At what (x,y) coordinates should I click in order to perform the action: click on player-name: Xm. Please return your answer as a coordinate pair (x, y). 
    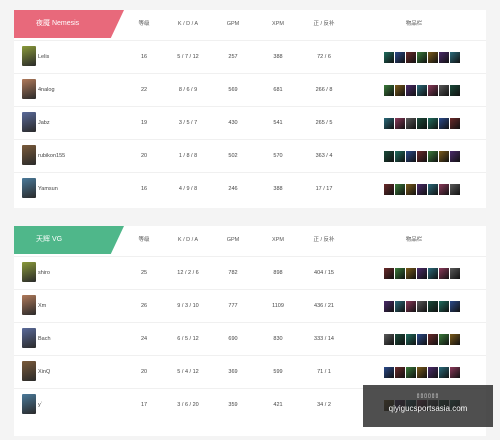
    Looking at the image, I should click on (42, 306).